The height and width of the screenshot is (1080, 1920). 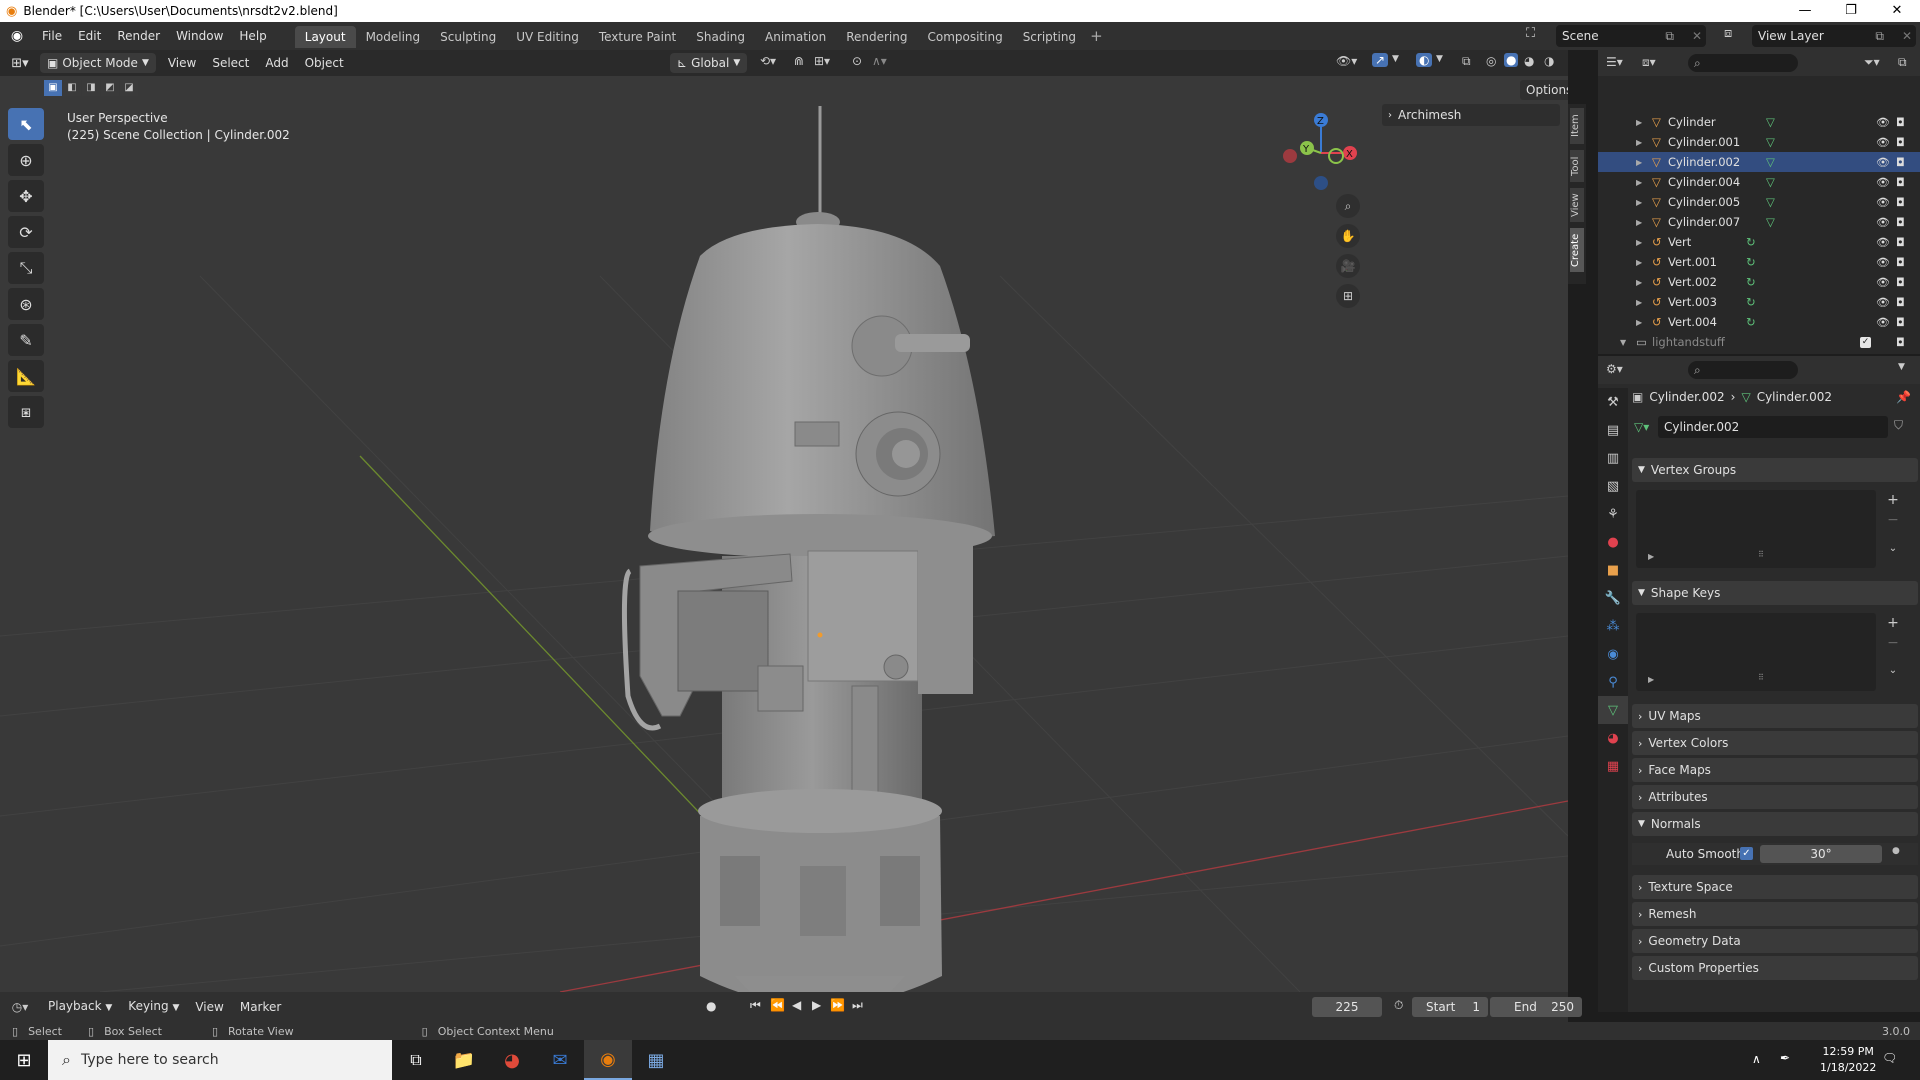 What do you see at coordinates (1471, 115) in the screenshot?
I see `archimesh-panel-header: › Archimesh` at bounding box center [1471, 115].